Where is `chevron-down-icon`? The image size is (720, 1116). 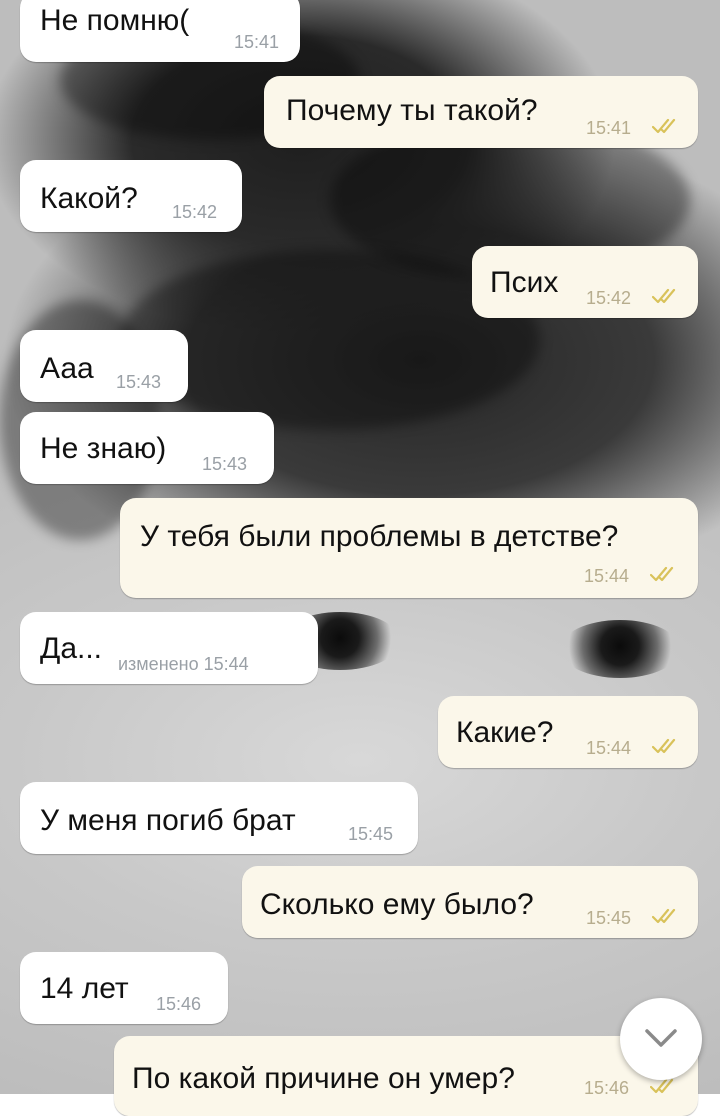 chevron-down-icon is located at coordinates (661, 1038).